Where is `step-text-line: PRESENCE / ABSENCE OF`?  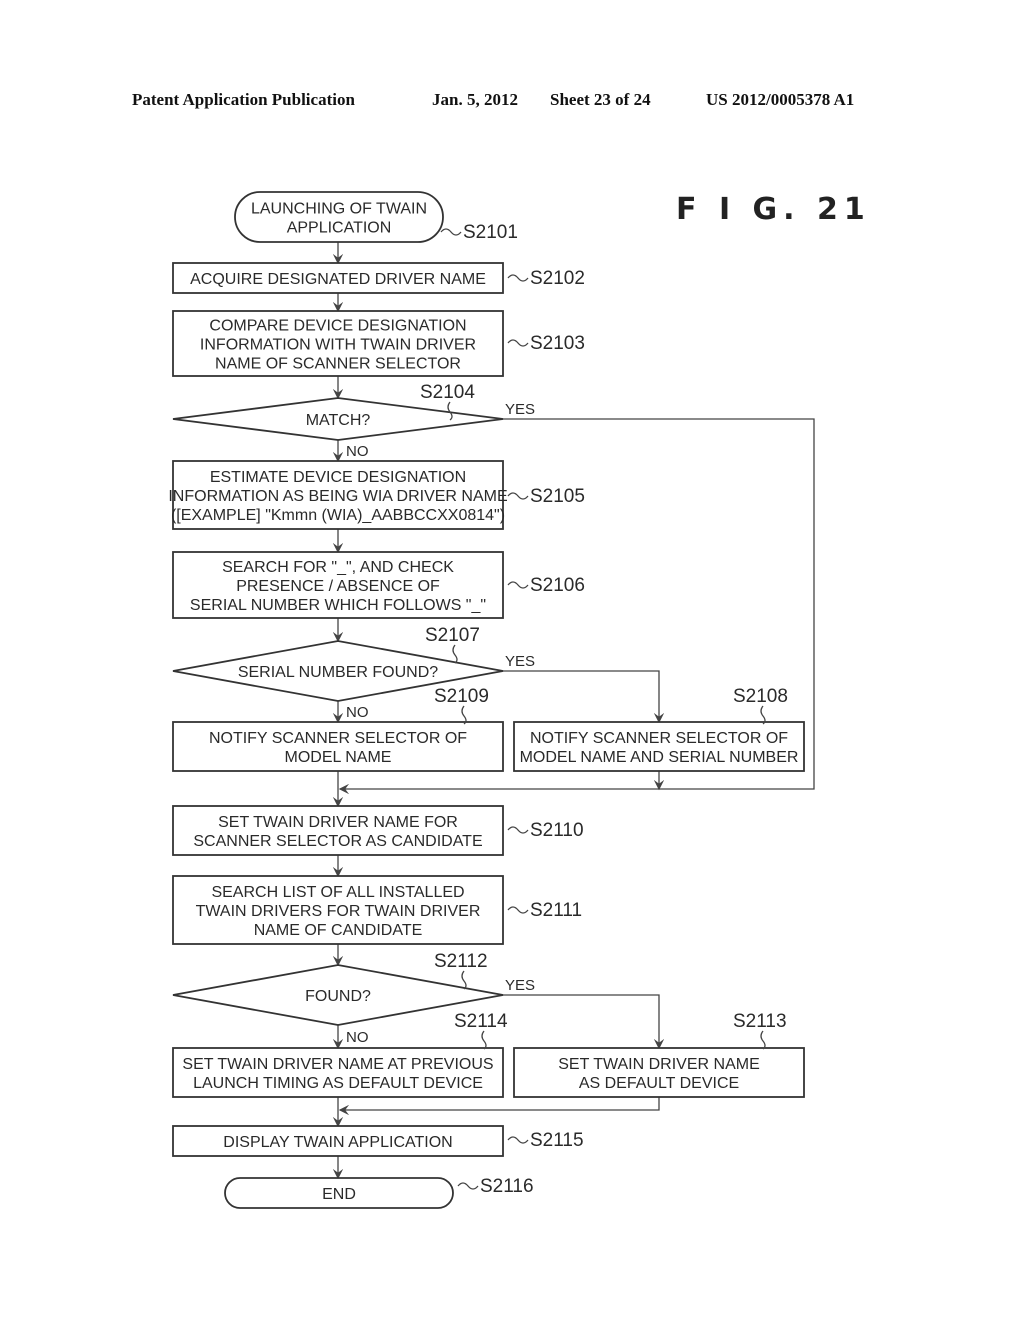 step-text-line: PRESENCE / ABSENCE OF is located at coordinates (338, 586).